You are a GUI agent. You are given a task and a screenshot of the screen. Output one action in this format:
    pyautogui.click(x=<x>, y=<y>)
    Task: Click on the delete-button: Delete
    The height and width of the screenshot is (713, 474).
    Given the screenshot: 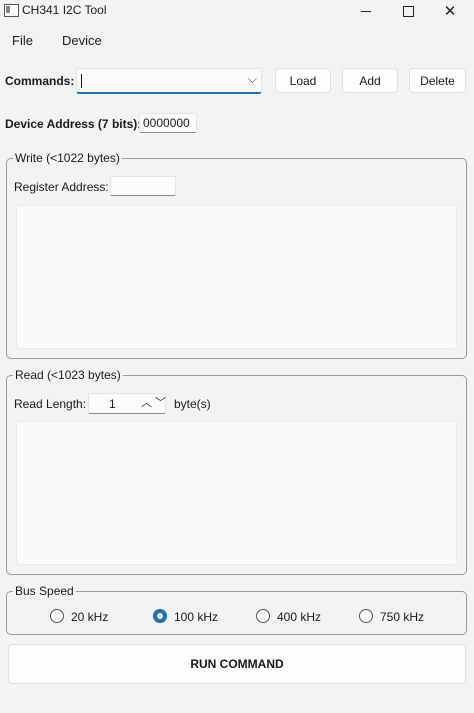 What is the action you would take?
    pyautogui.click(x=437, y=80)
    